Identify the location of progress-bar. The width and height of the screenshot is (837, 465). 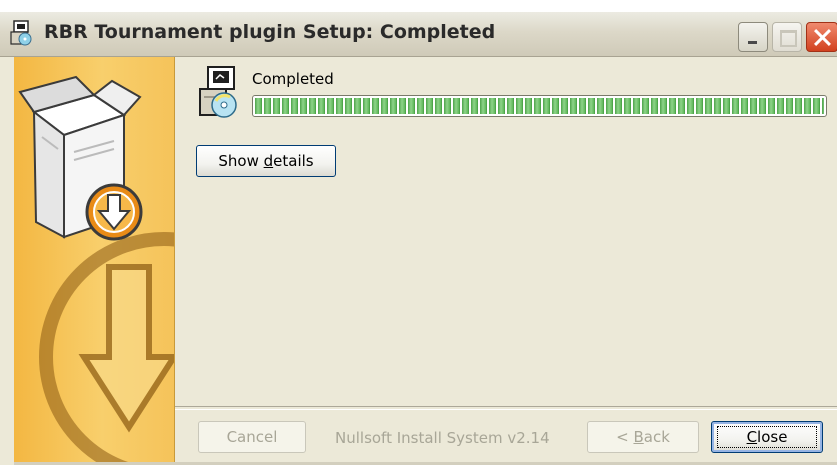
(539, 106).